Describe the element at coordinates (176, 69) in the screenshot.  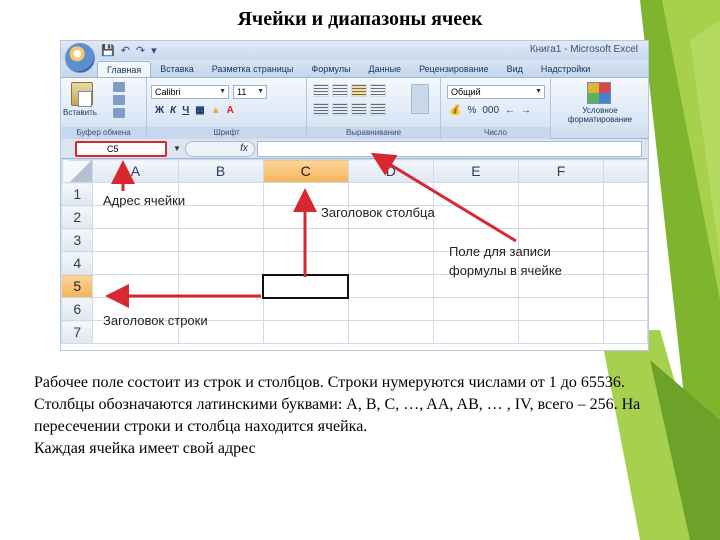
I see `tab-insert: Вставка` at that location.